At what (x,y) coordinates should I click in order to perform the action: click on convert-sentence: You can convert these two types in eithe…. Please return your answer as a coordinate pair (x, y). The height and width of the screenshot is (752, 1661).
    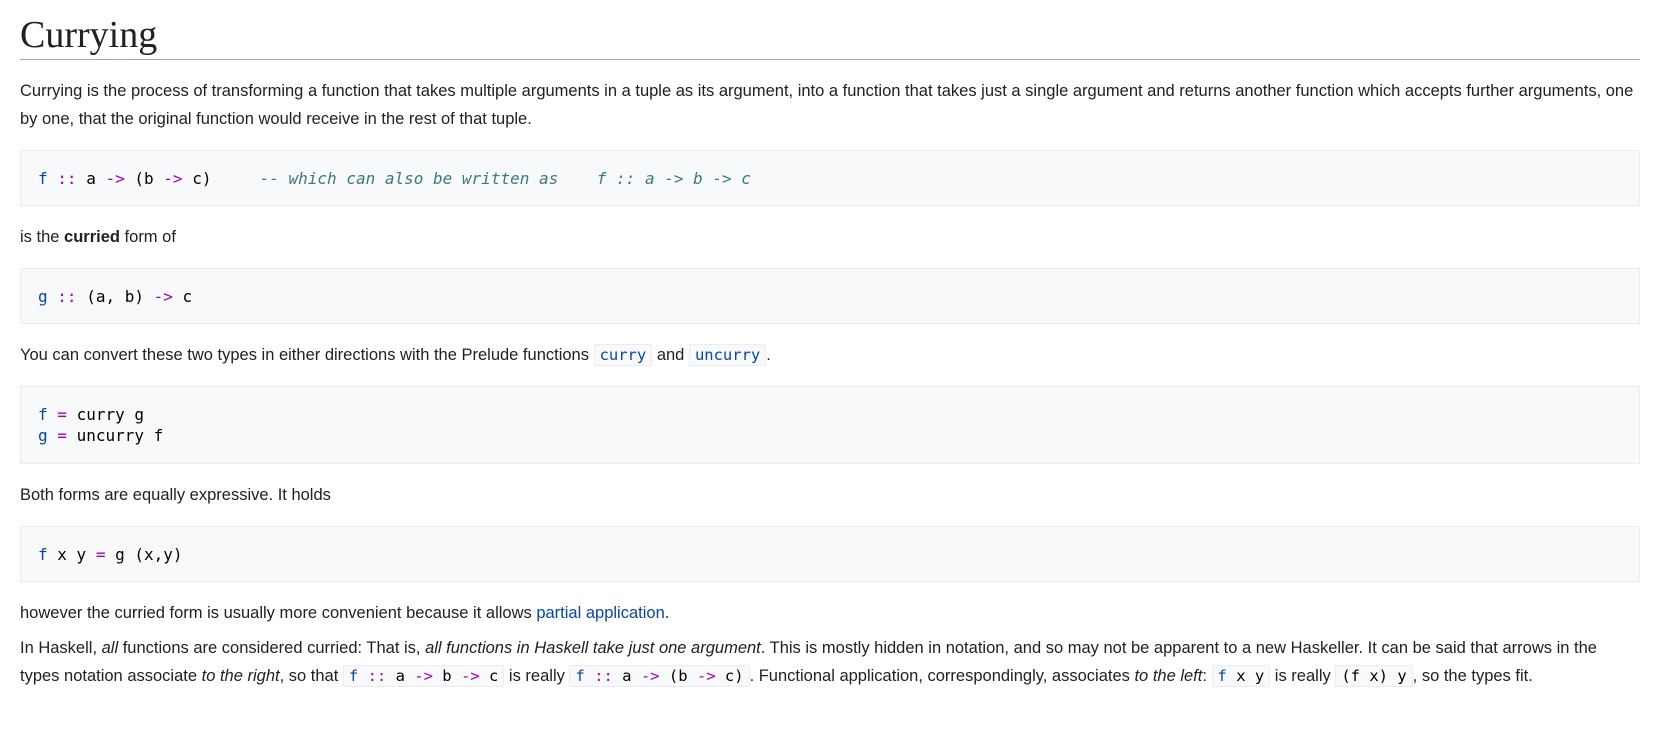
    Looking at the image, I should click on (395, 355).